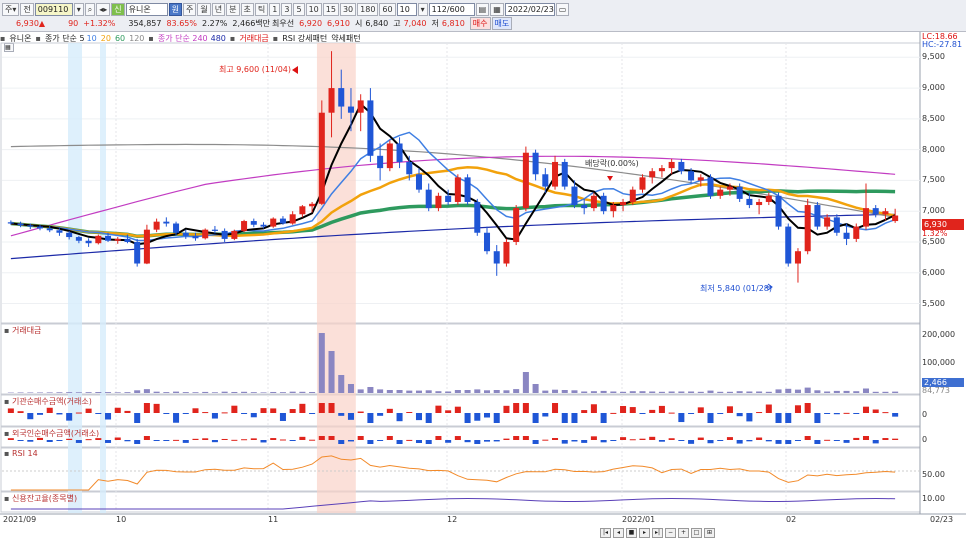 The height and width of the screenshot is (540, 966). Describe the element at coordinates (696, 533) in the screenshot. I see `fit-icon: □` at that location.